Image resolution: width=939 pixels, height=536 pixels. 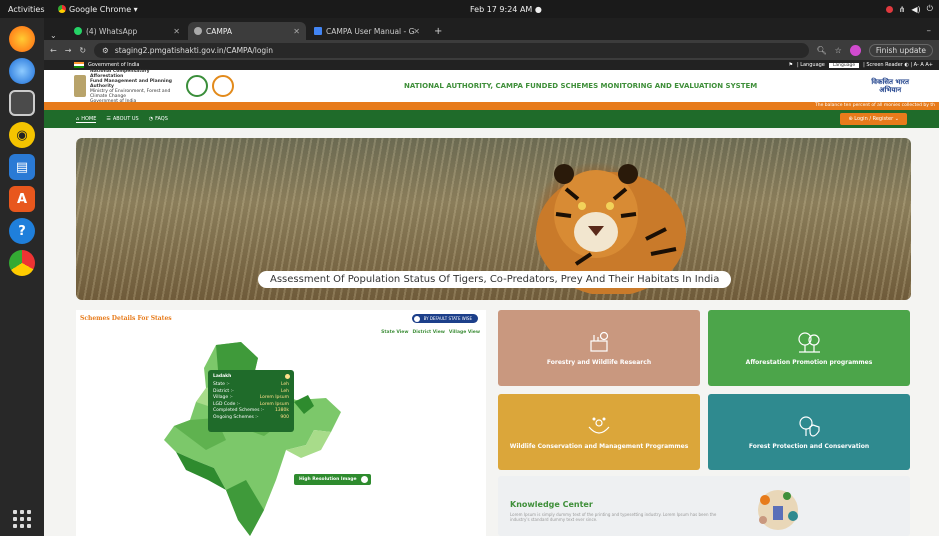 I want to click on thunderbird-icon, so click(x=22, y=71).